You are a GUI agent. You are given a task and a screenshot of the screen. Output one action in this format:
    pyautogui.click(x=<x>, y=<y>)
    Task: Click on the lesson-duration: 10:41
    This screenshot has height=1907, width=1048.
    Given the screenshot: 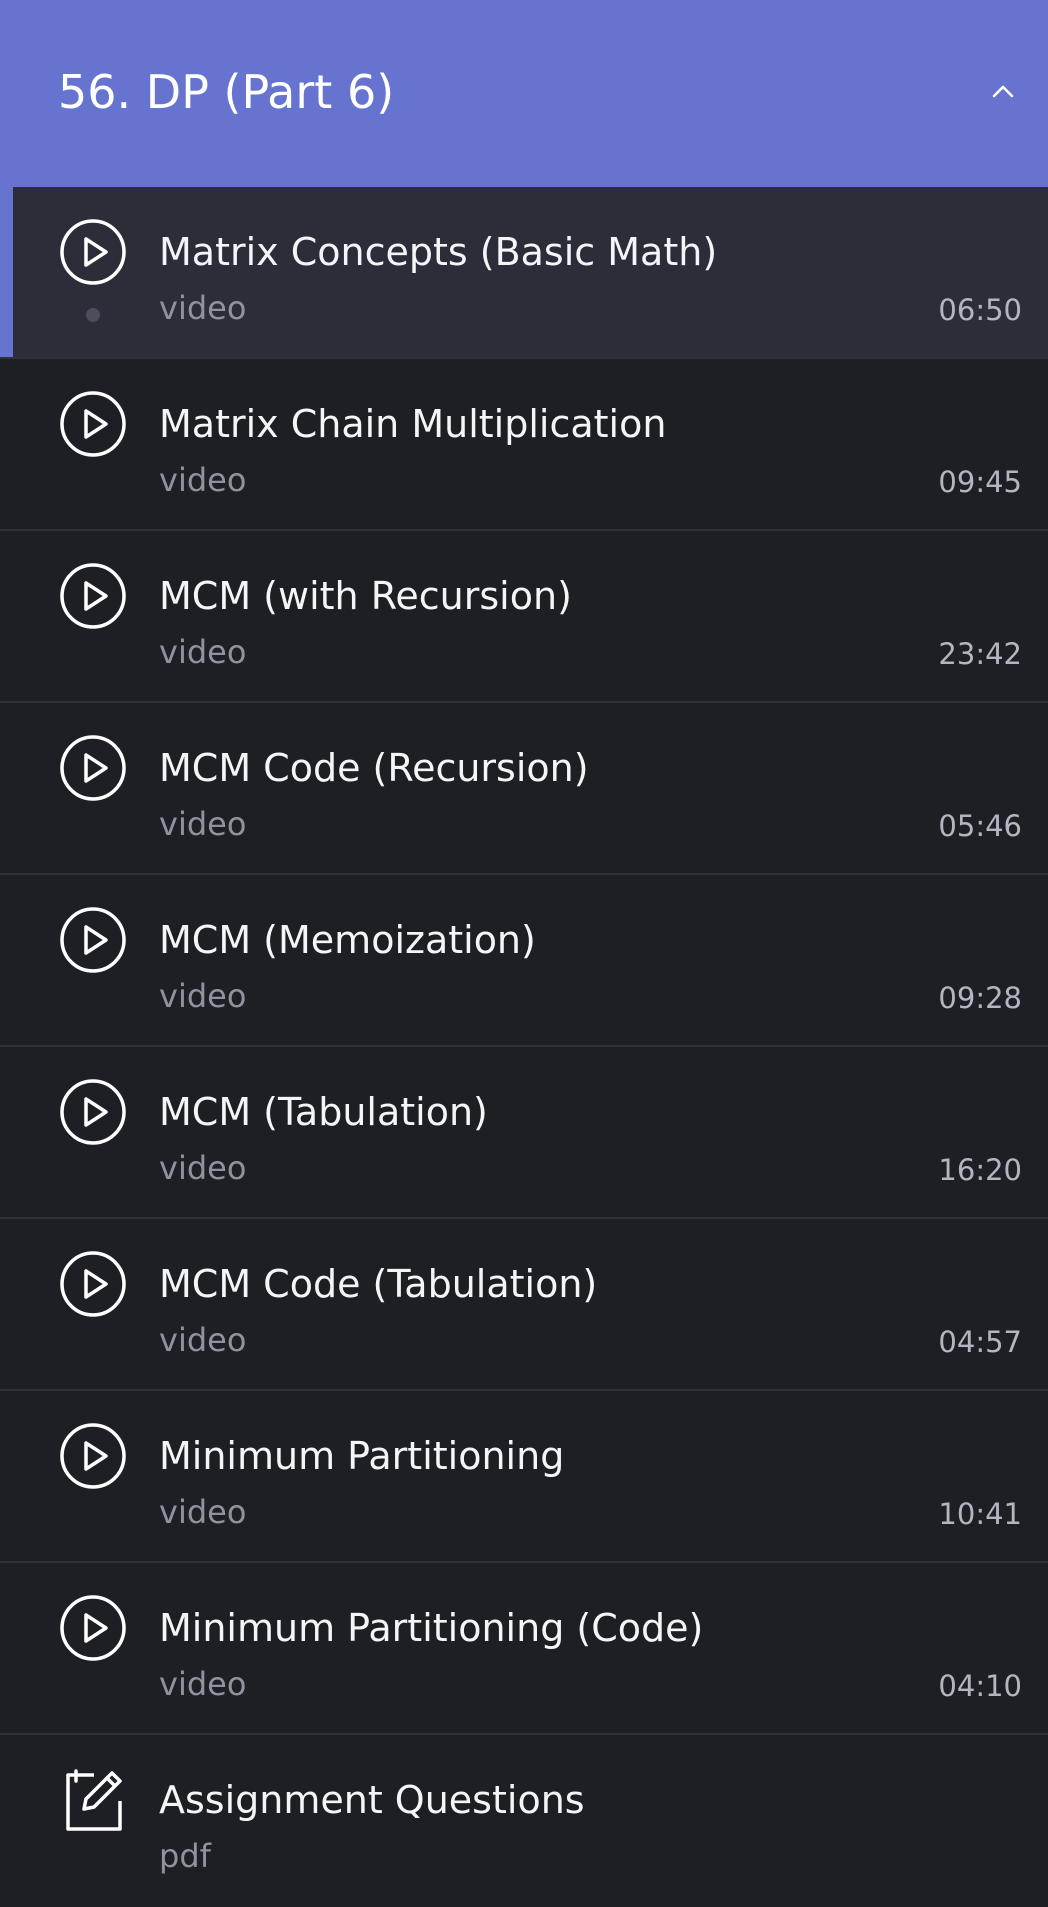 What is the action you would take?
    pyautogui.click(x=980, y=1514)
    